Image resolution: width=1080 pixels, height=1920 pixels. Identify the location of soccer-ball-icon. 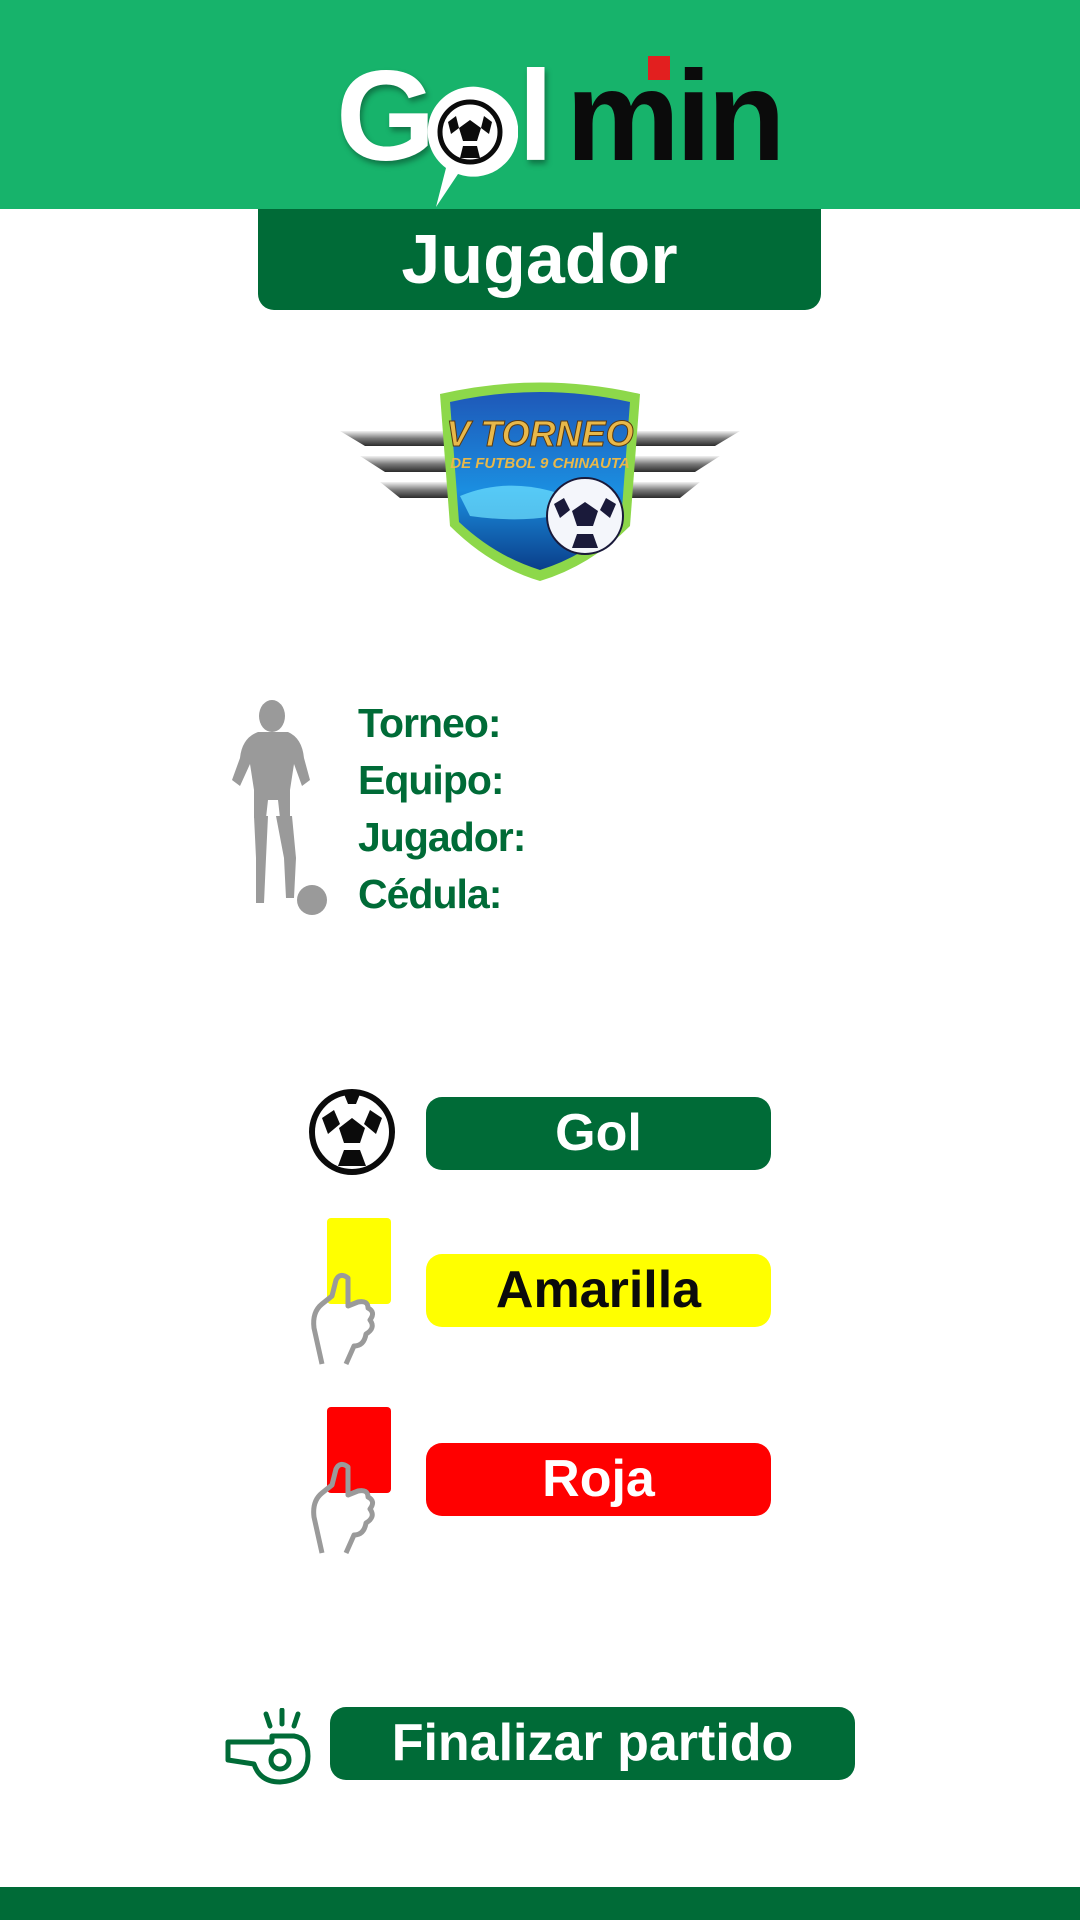
(352, 1132).